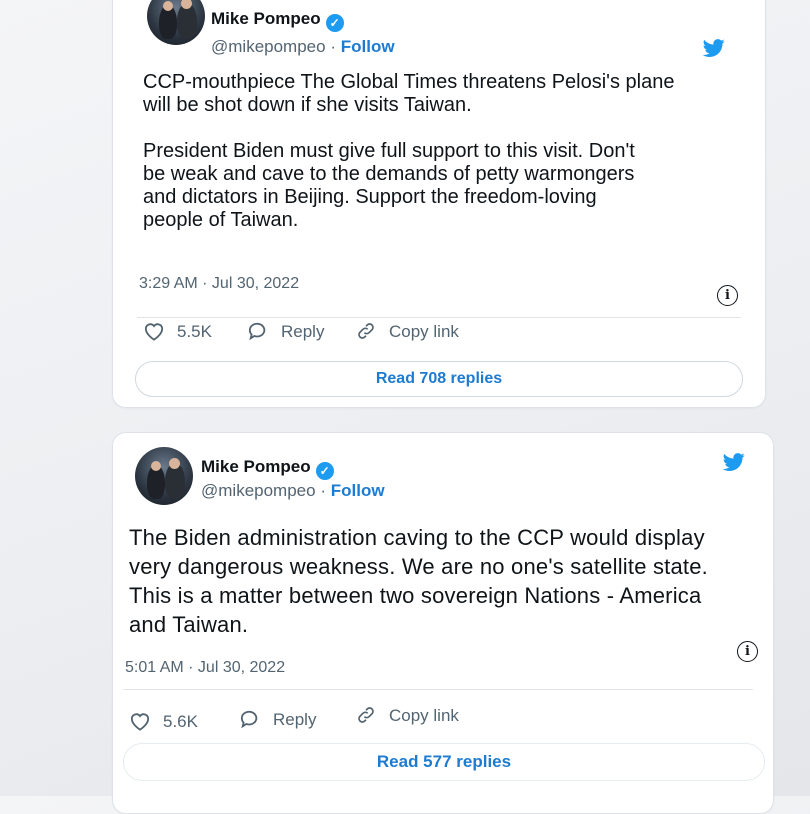  I want to click on like-button: 5.6K, so click(163, 721).